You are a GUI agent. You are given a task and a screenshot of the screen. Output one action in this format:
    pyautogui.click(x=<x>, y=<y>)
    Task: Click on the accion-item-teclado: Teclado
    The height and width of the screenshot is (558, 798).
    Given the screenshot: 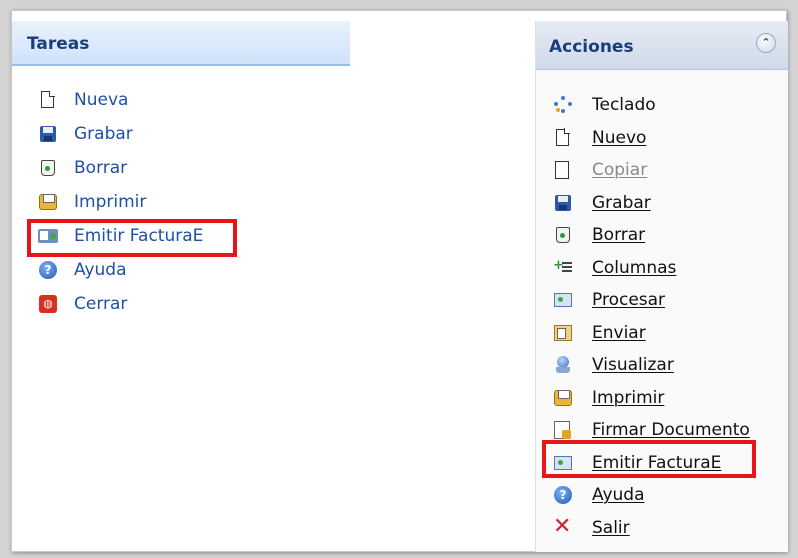 What is the action you would take?
    pyautogui.click(x=651, y=105)
    